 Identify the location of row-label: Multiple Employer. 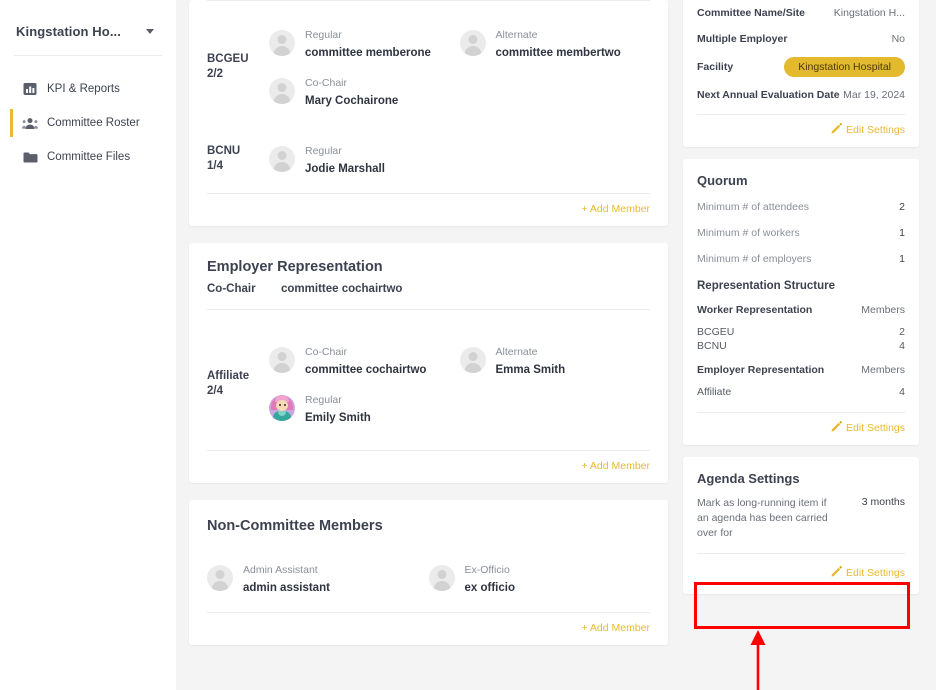
(742, 39).